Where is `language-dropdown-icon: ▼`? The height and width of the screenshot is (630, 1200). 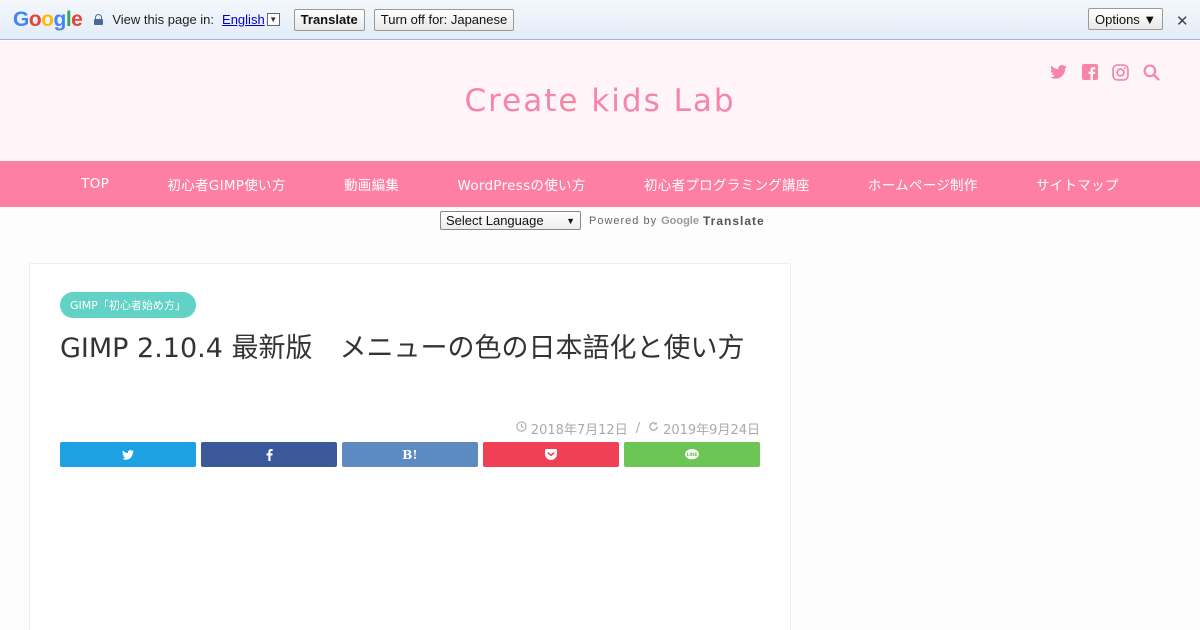 language-dropdown-icon: ▼ is located at coordinates (273, 19).